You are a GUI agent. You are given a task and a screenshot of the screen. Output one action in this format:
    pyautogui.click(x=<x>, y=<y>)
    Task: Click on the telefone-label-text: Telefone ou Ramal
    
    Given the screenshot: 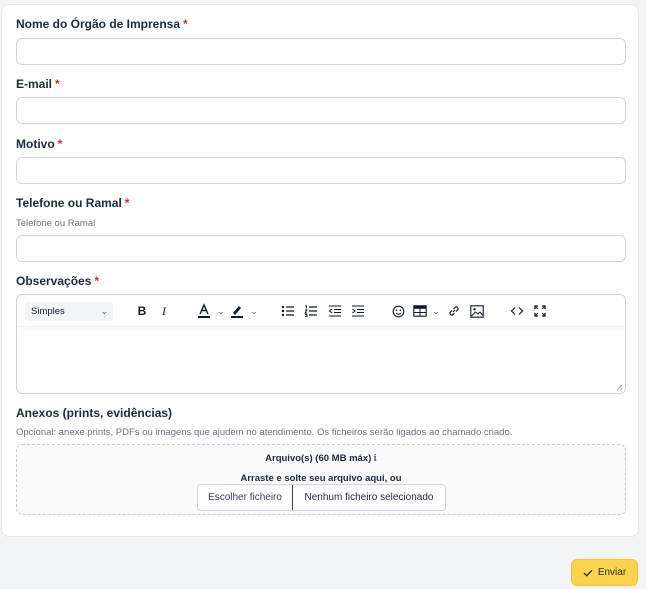 What is the action you would take?
    pyautogui.click(x=69, y=203)
    